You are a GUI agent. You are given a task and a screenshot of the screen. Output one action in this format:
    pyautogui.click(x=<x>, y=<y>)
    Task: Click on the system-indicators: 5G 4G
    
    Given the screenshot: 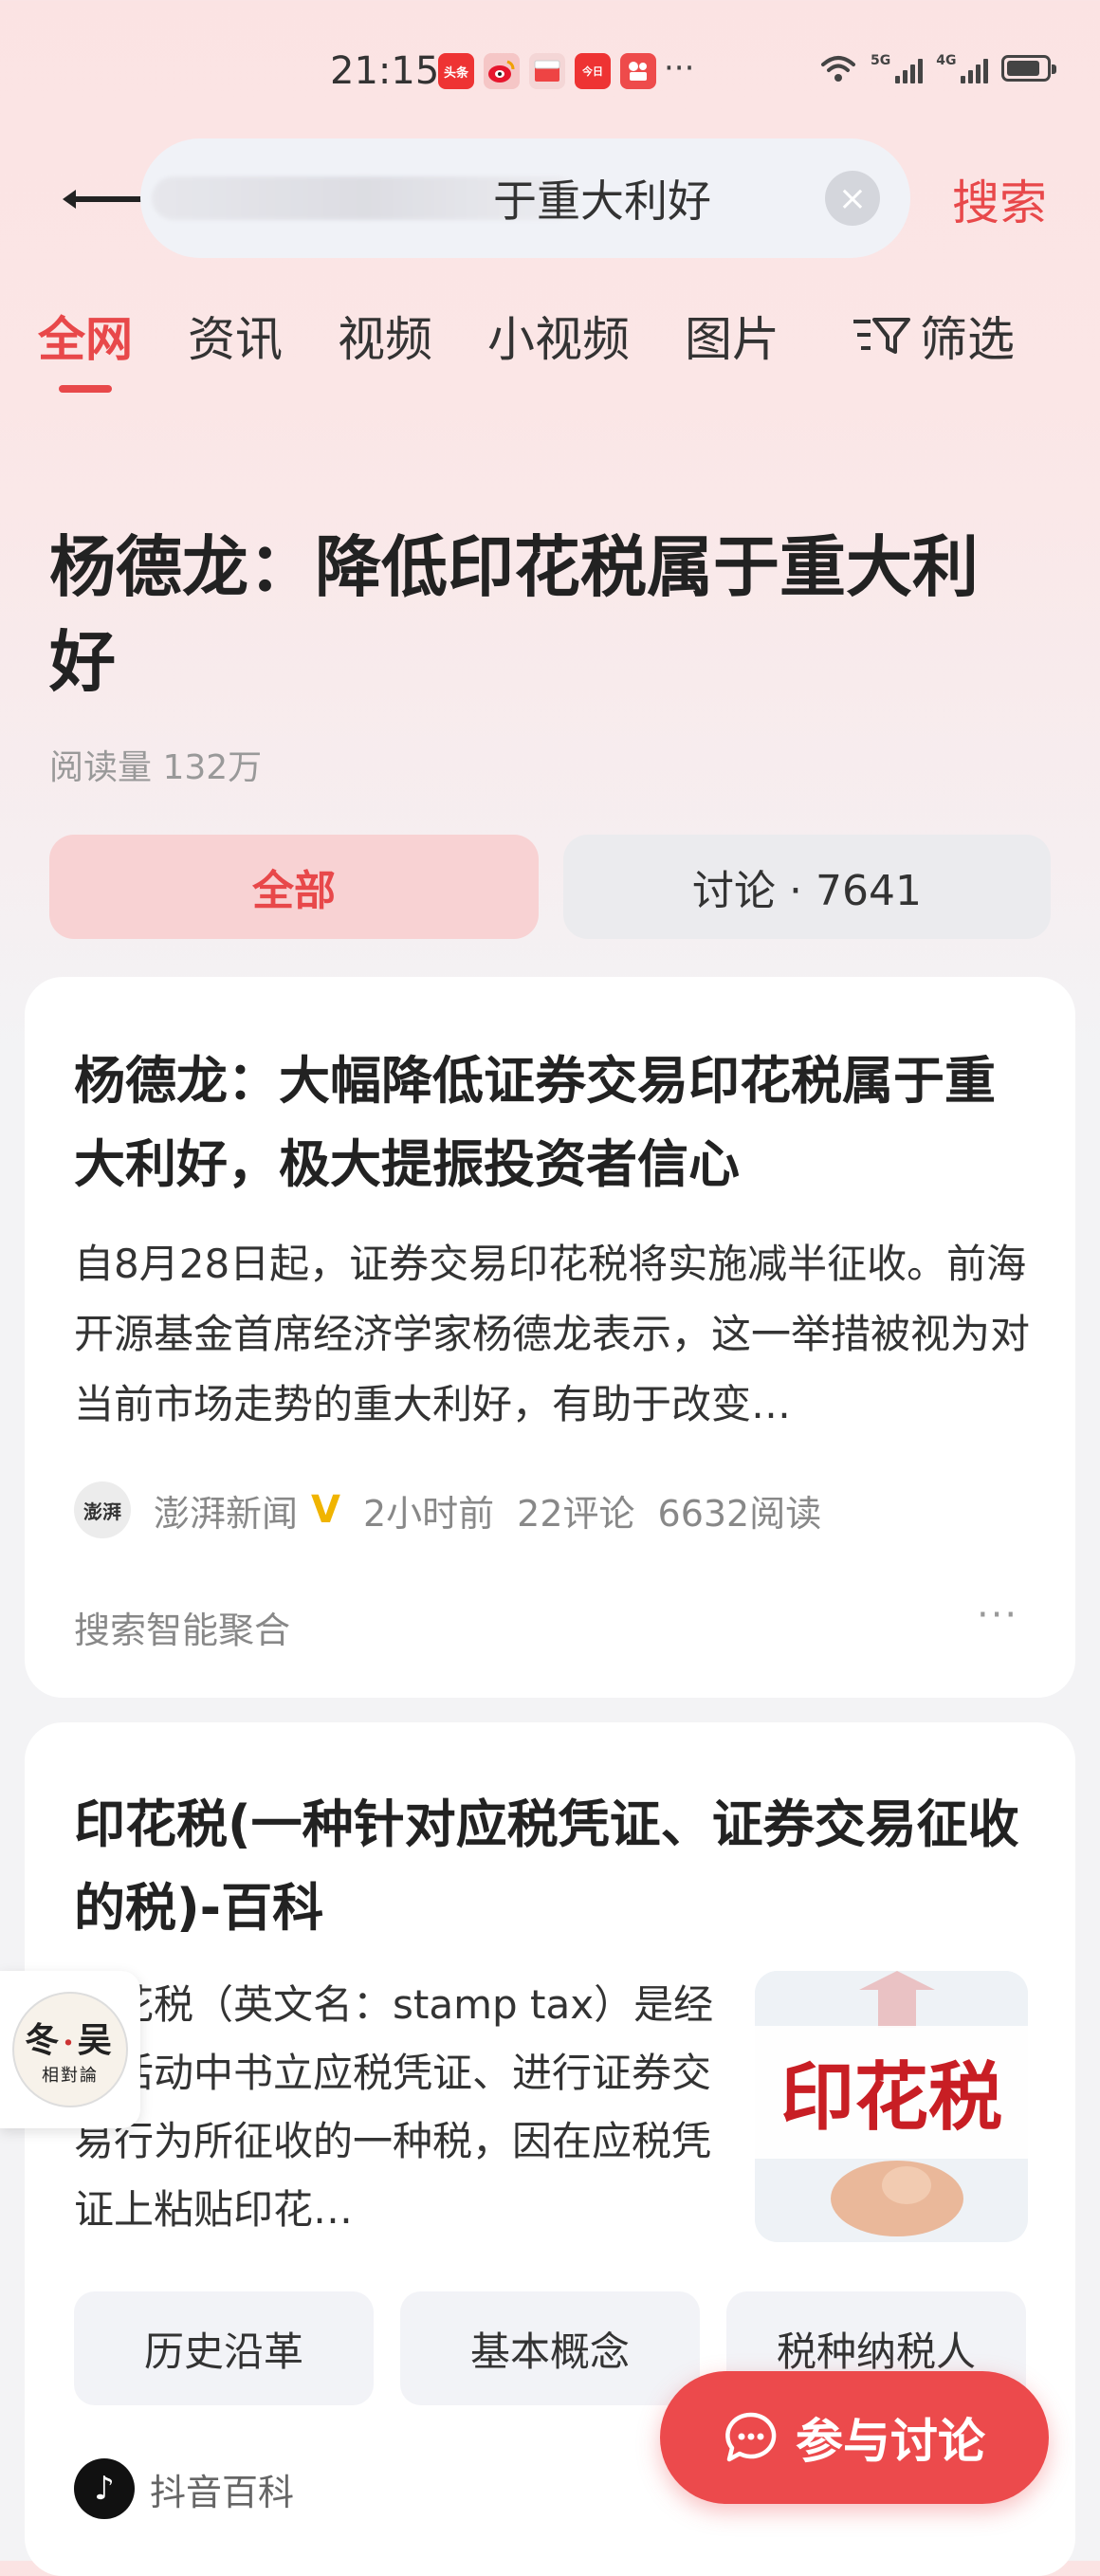 What is the action you would take?
    pyautogui.click(x=938, y=68)
    